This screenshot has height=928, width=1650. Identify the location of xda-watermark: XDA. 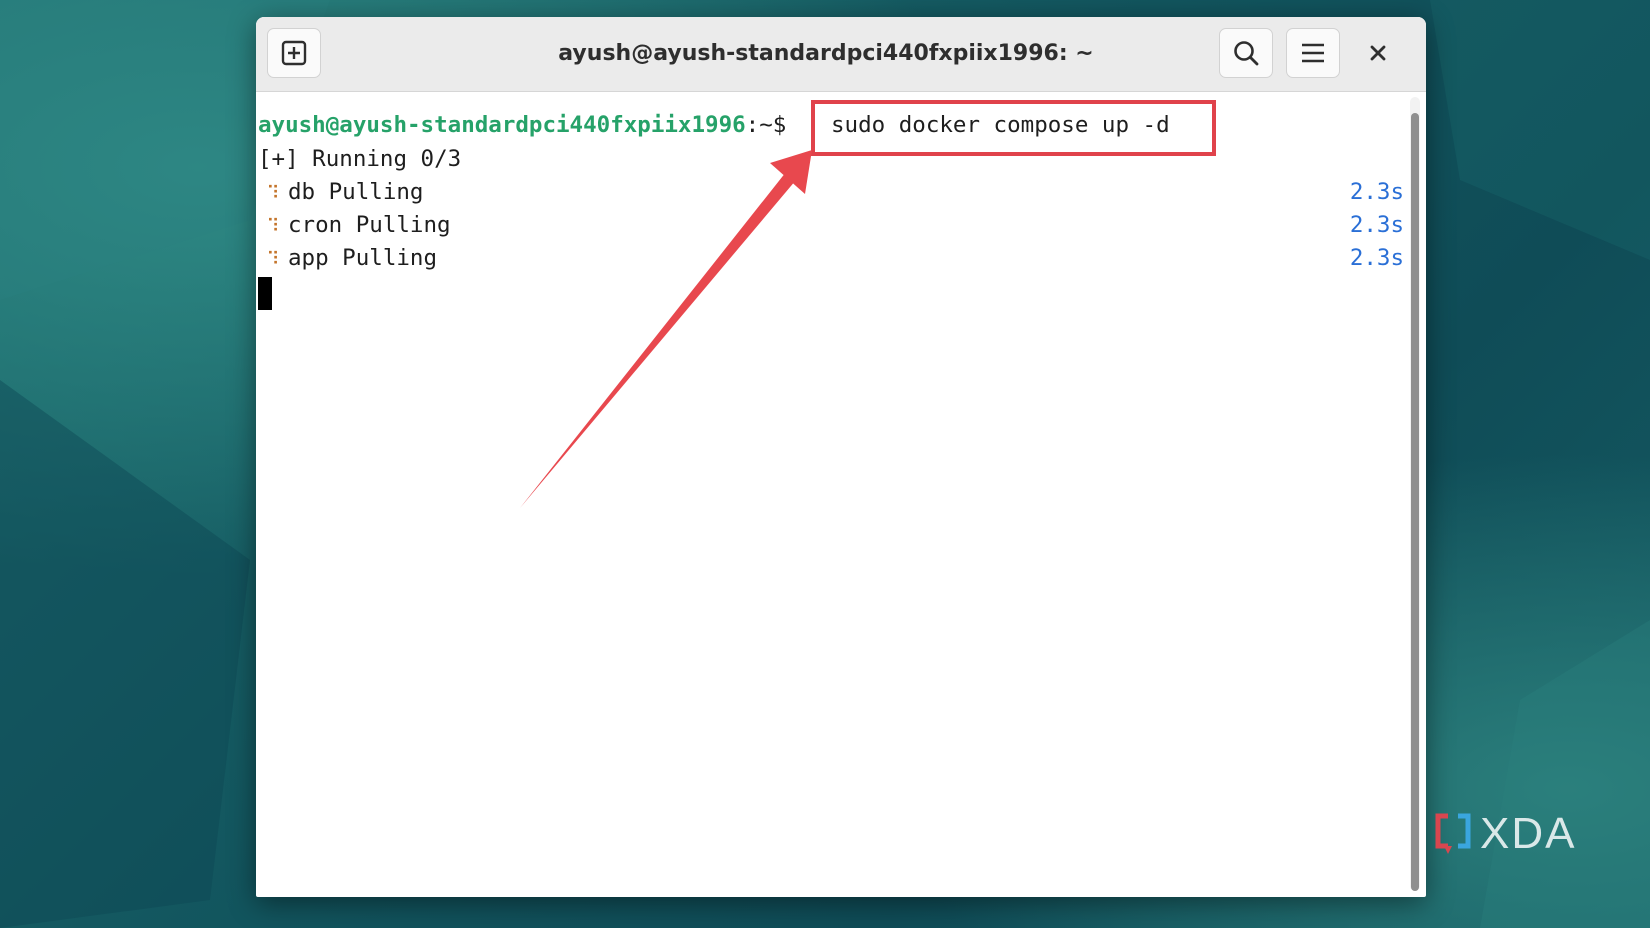
(1505, 833).